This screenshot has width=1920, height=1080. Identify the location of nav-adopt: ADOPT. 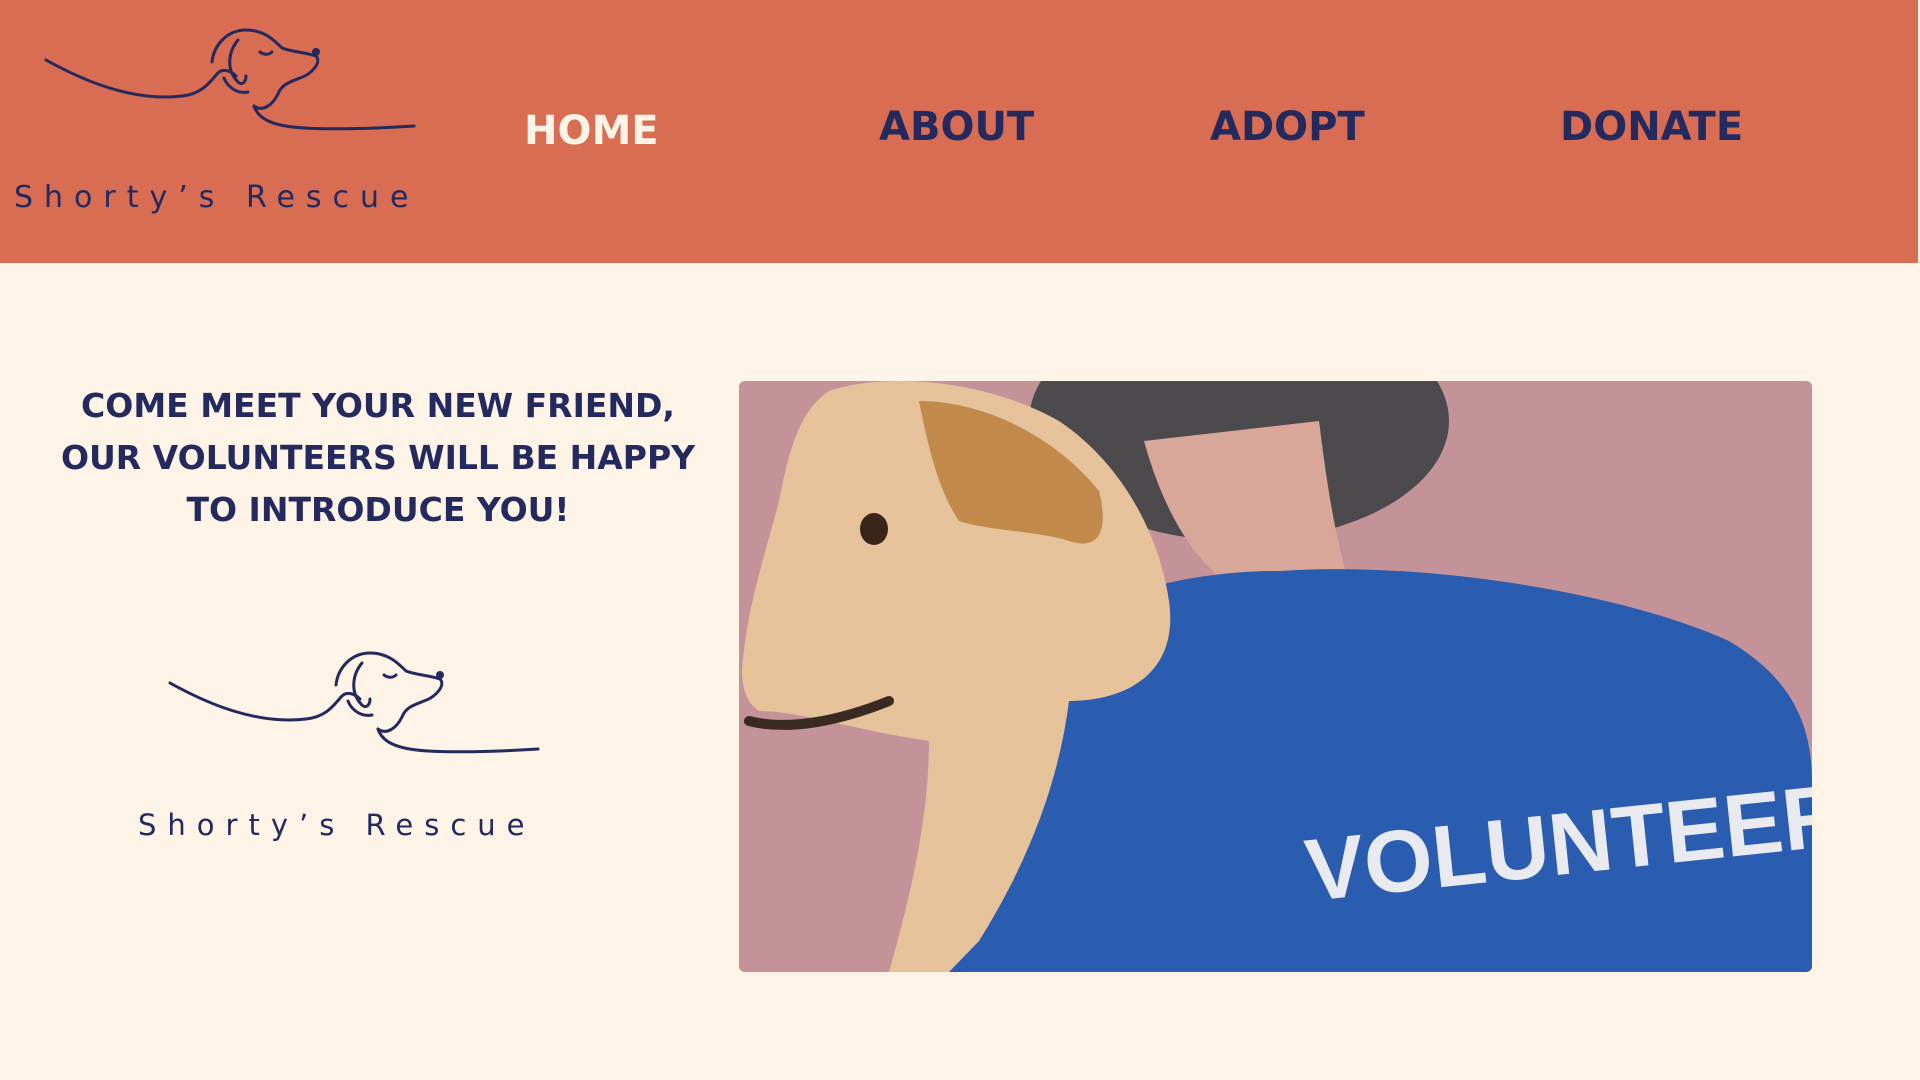
(1287, 127).